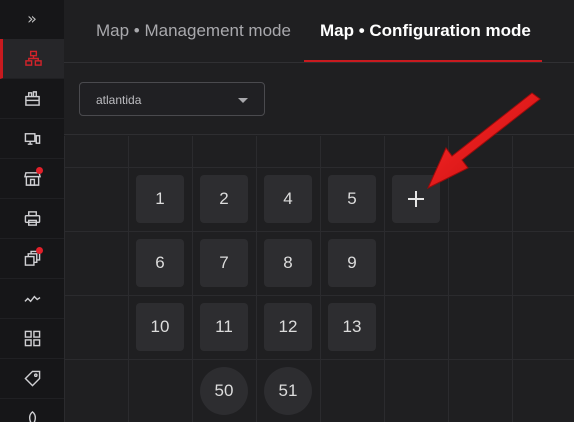 This screenshot has height=422, width=574. Describe the element at coordinates (224, 199) in the screenshot. I see `table-cell: 2` at that location.